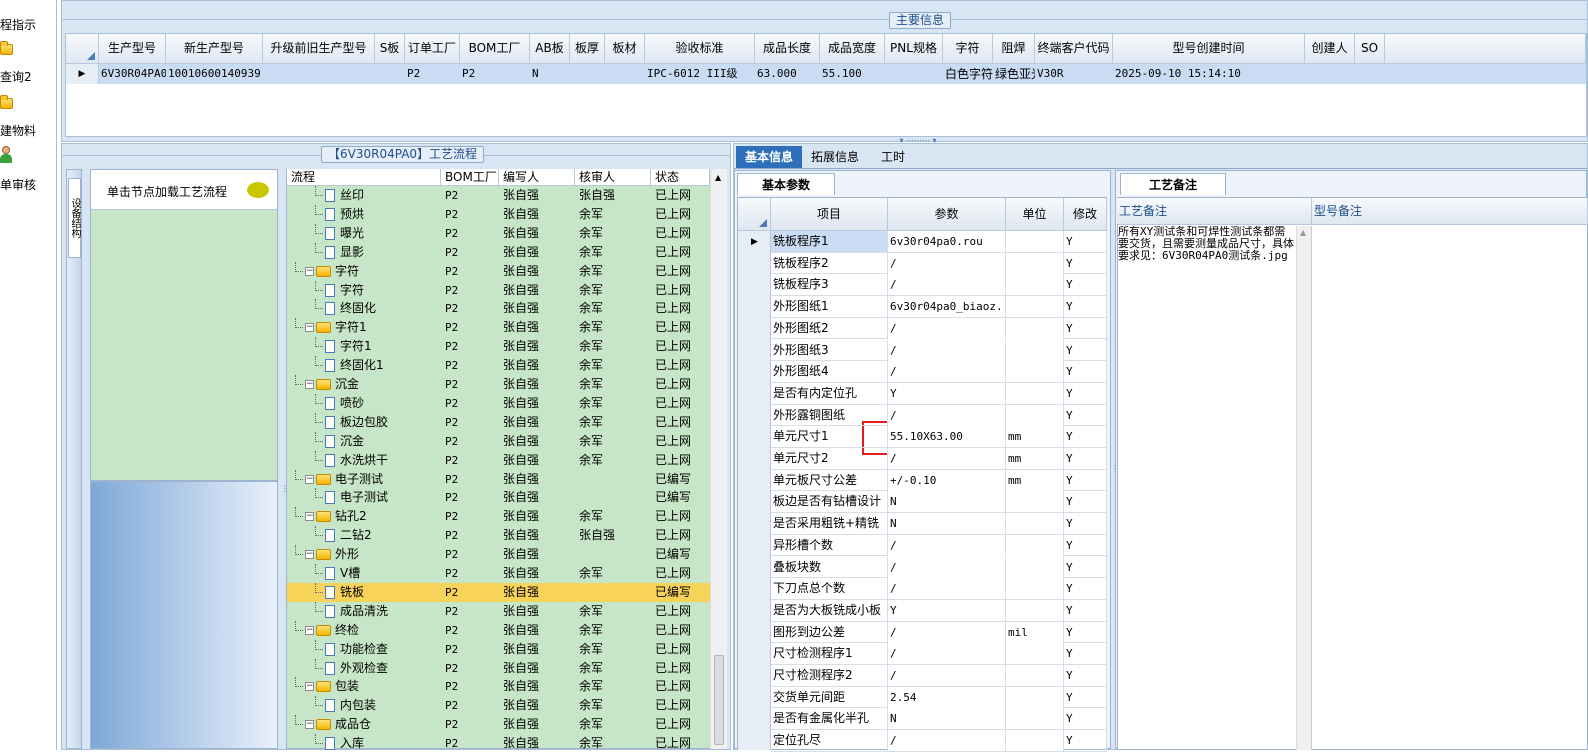 This screenshot has height=753, width=1588. Describe the element at coordinates (498, 668) in the screenshot. I see `flow-tree-row: 外观检查 P2 张自强 余军 已上网` at that location.